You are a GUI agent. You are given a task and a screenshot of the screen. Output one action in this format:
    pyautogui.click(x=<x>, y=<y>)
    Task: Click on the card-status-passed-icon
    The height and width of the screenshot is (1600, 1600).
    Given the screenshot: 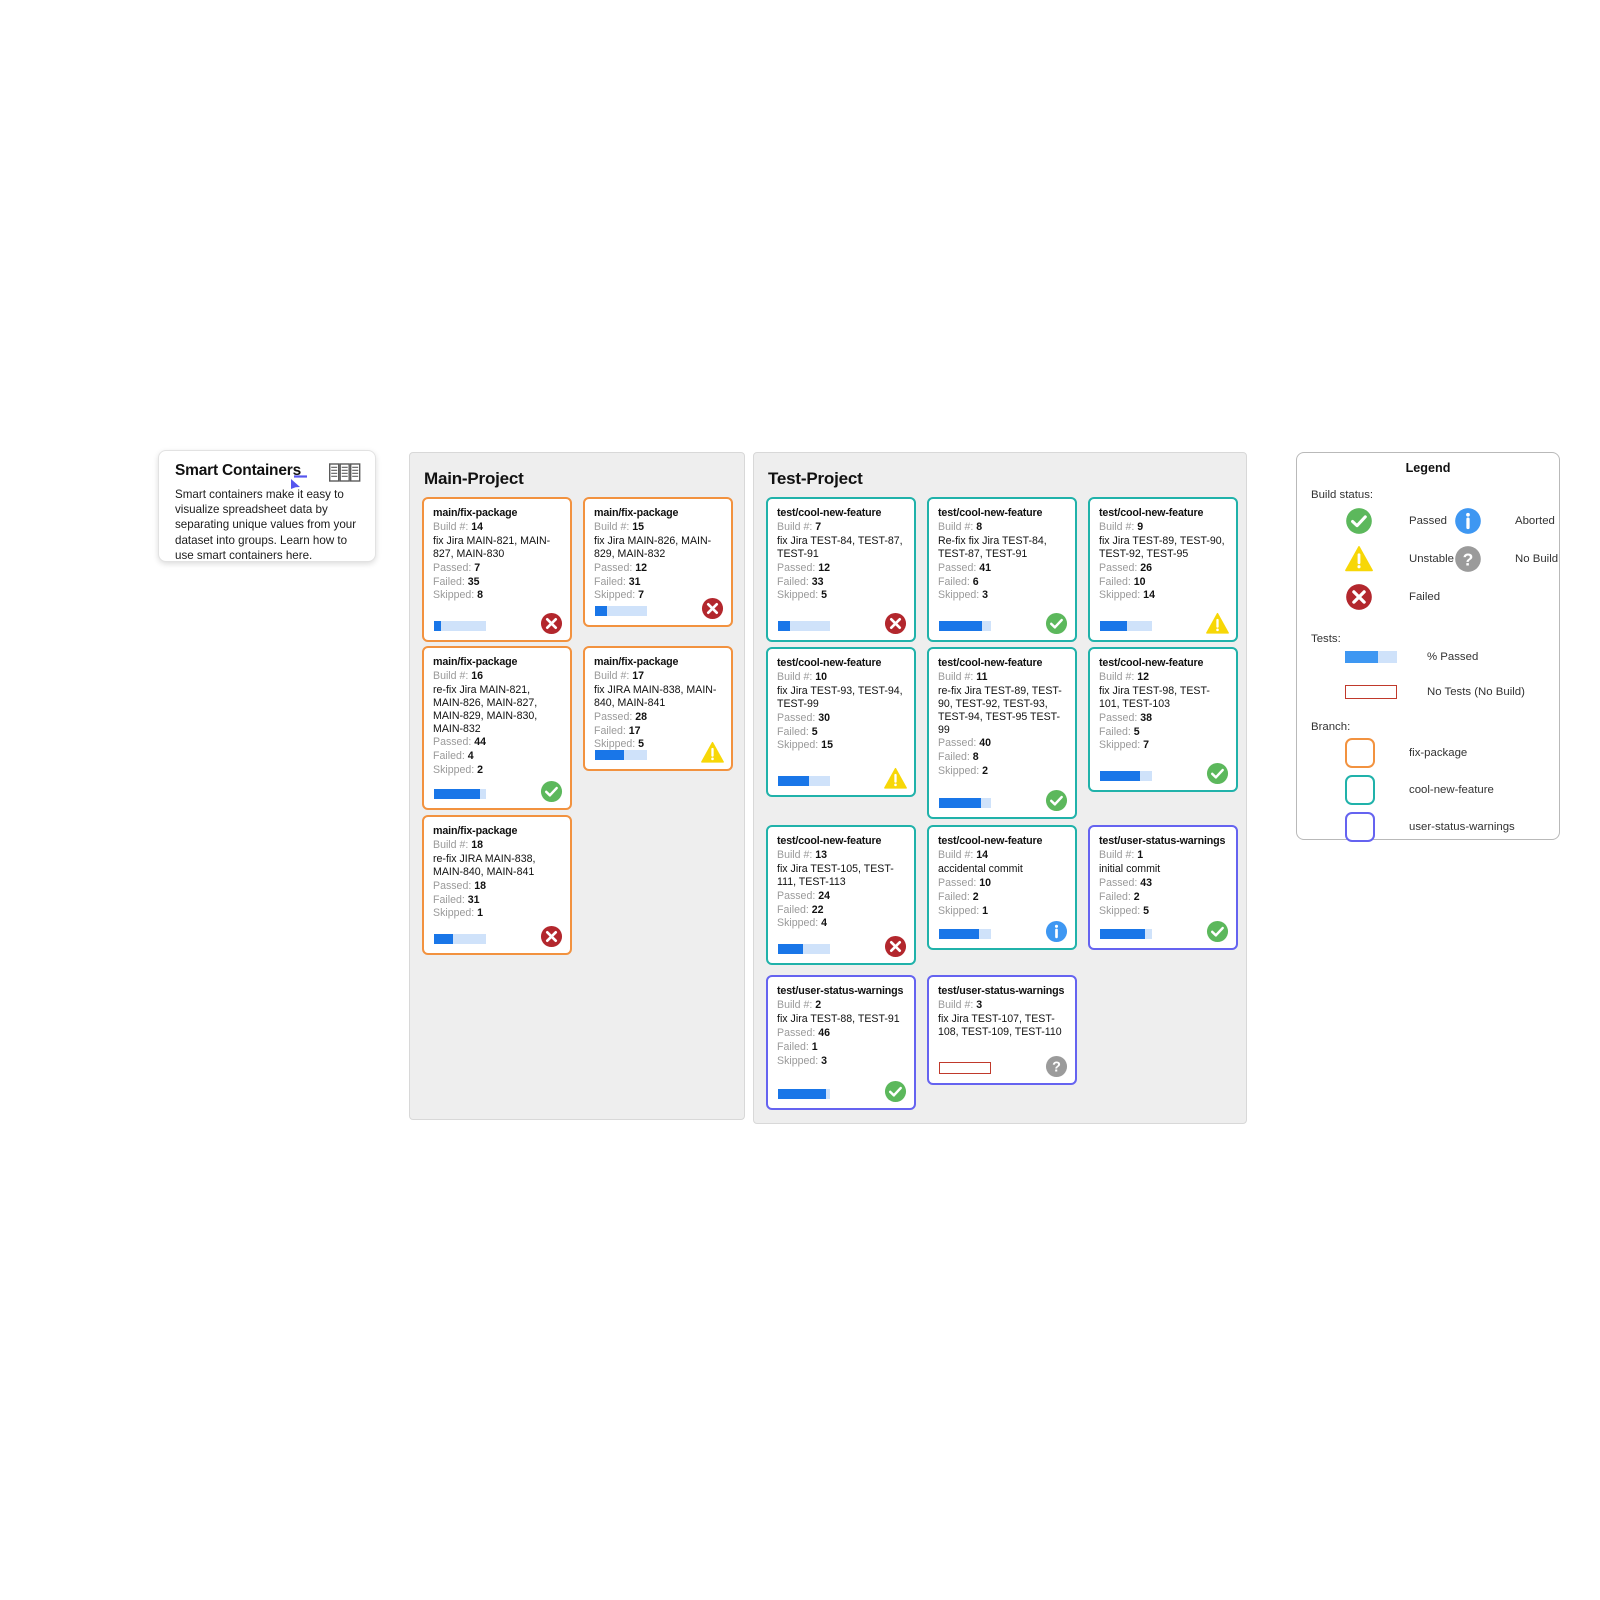 What is the action you would take?
    pyautogui.click(x=895, y=1091)
    